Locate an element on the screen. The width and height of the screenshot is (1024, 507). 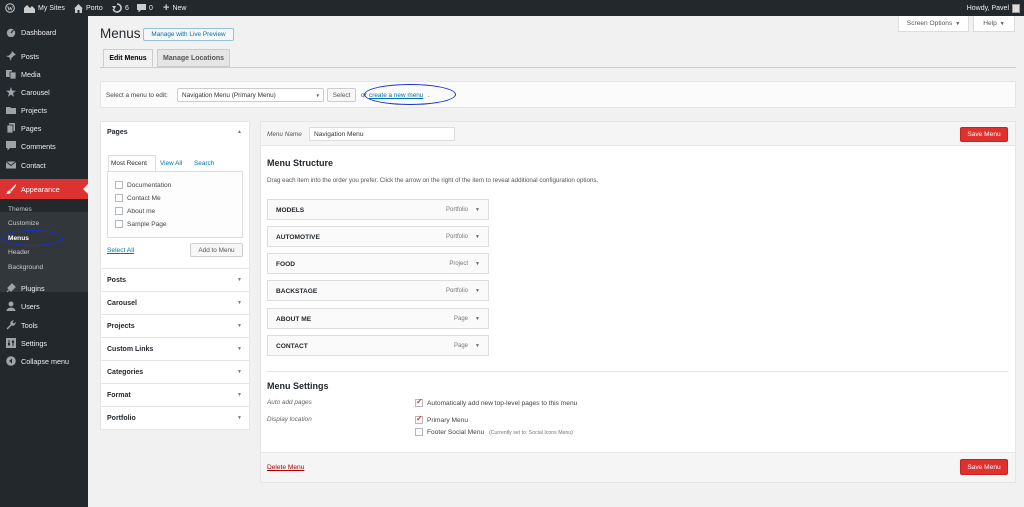
help-button: Help ▼ is located at coordinates (994, 24).